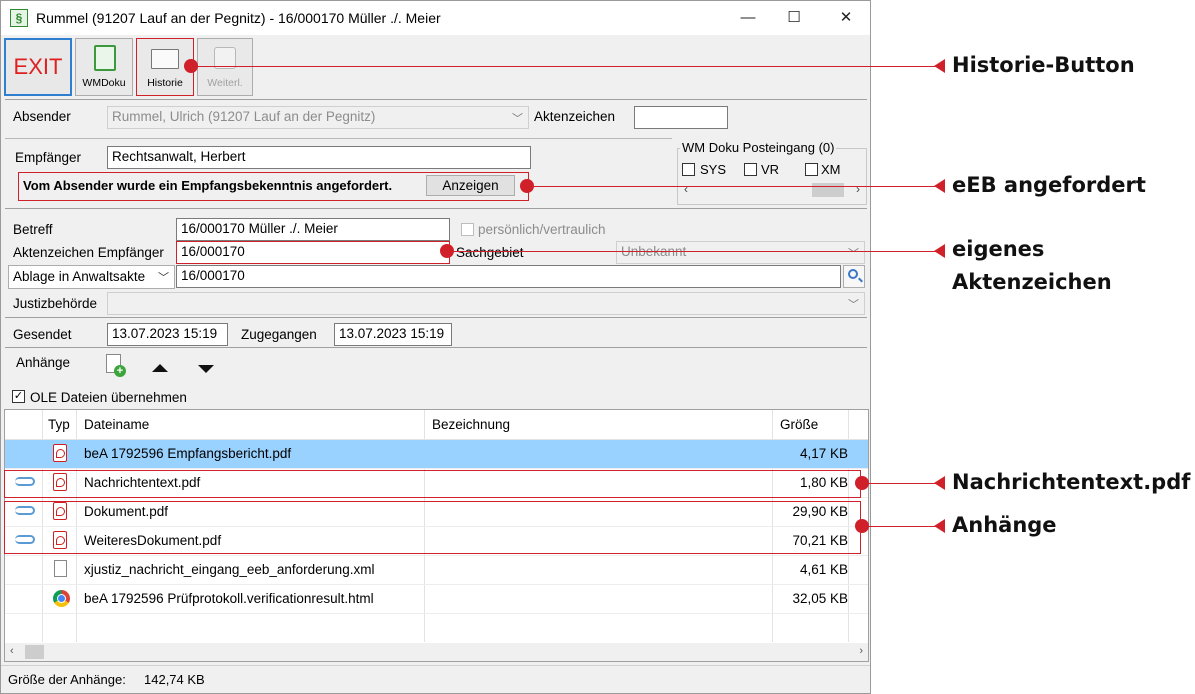 This screenshot has width=1195, height=694. What do you see at coordinates (432, 527) in the screenshot?
I see `anhaenge-highlight` at bounding box center [432, 527].